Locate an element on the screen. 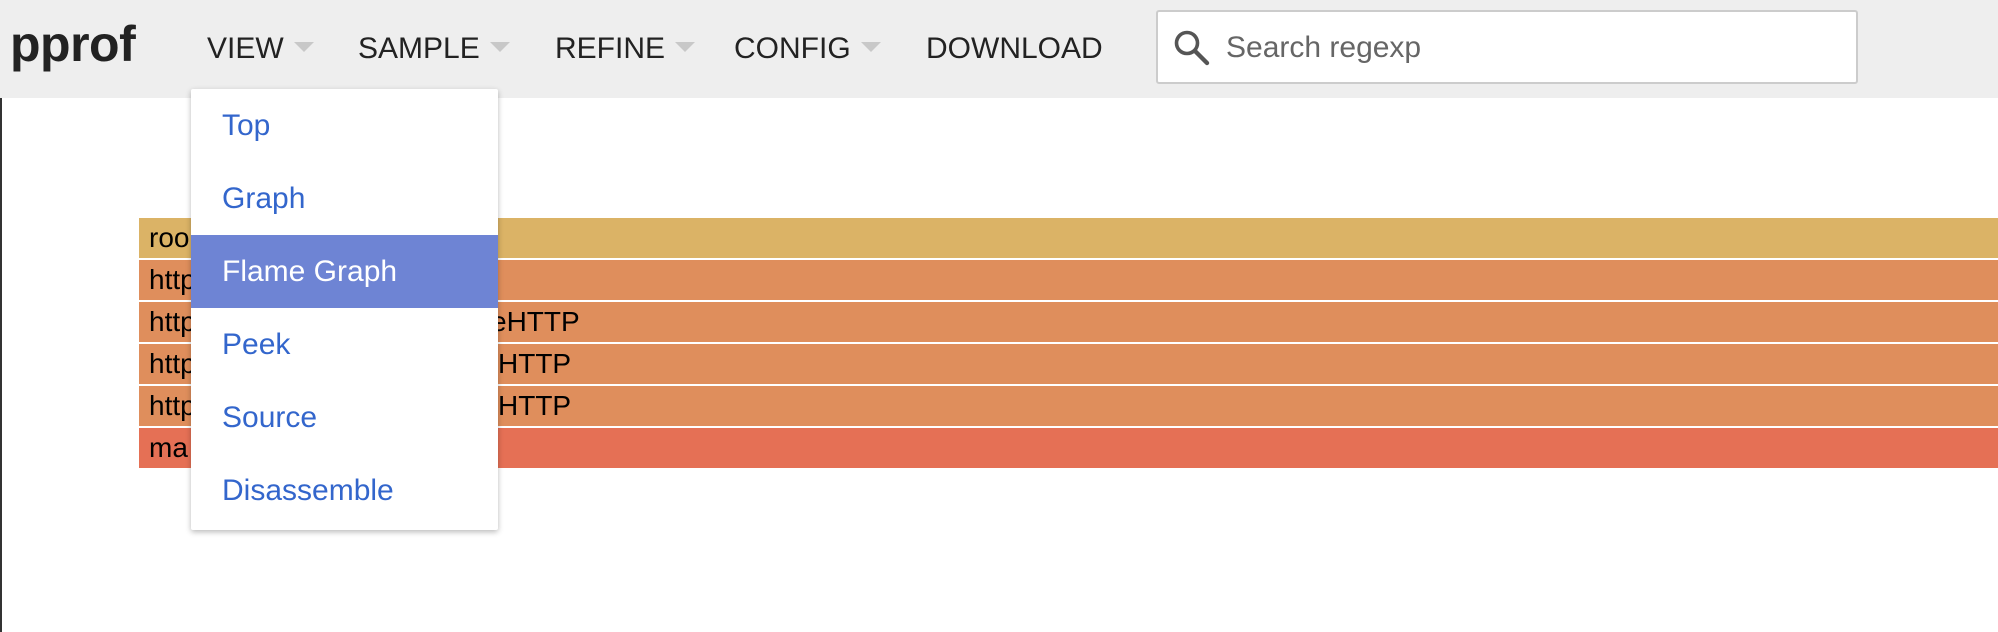 This screenshot has height=632, width=1998. search-box is located at coordinates (1507, 47).